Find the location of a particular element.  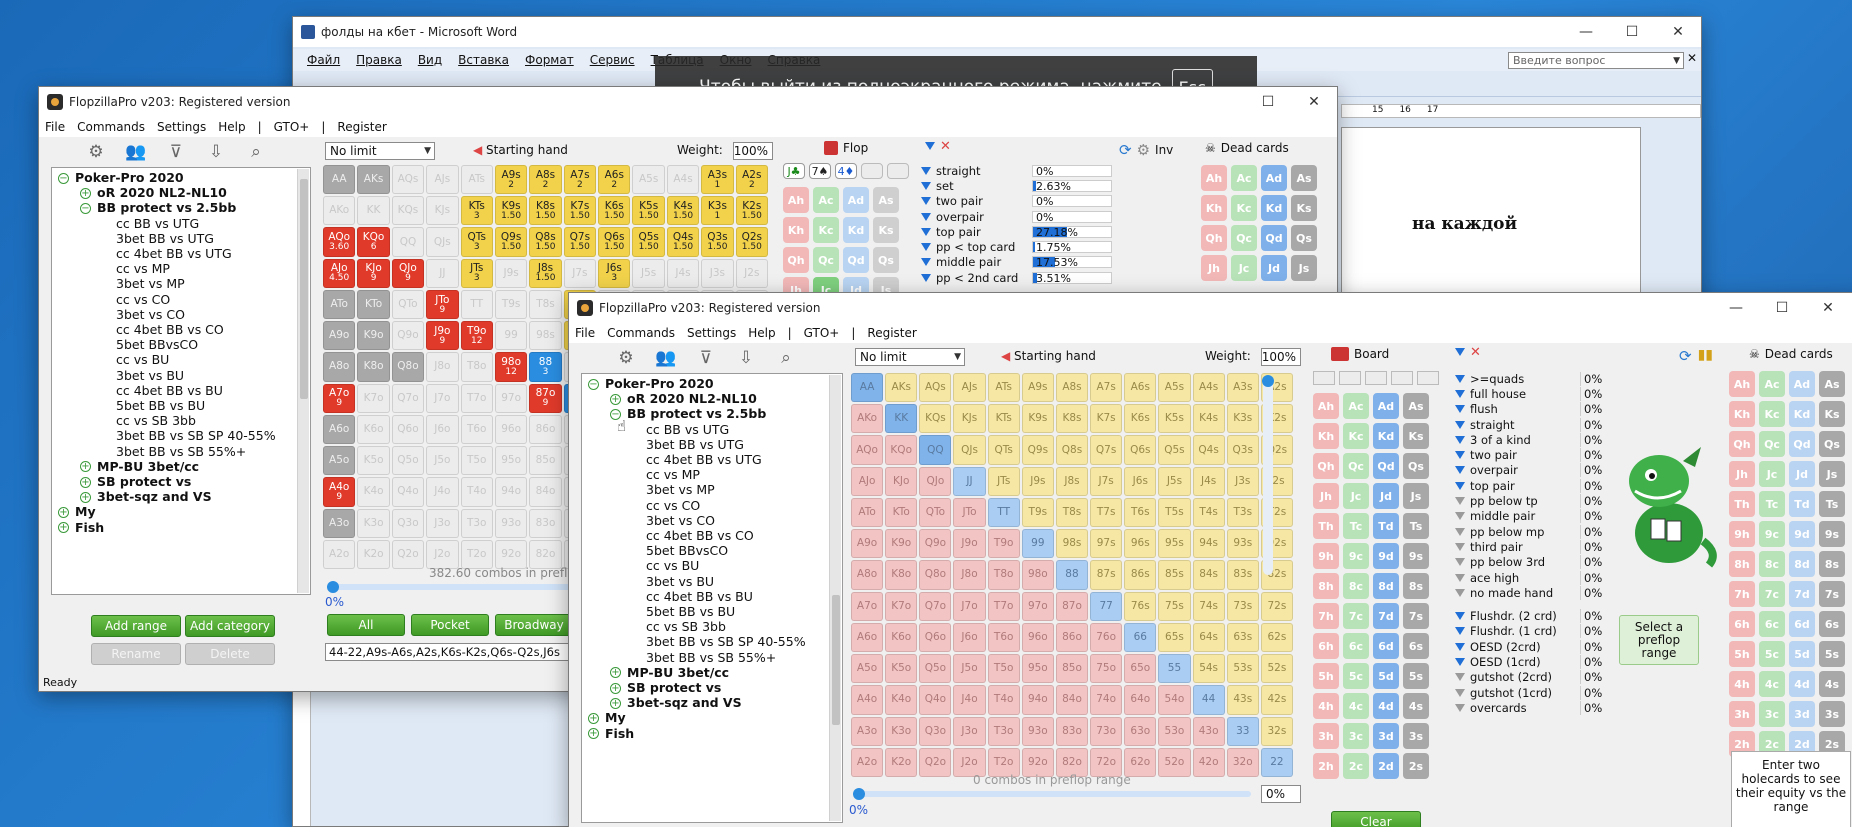

hand-cell: 64o is located at coordinates (1140, 700).